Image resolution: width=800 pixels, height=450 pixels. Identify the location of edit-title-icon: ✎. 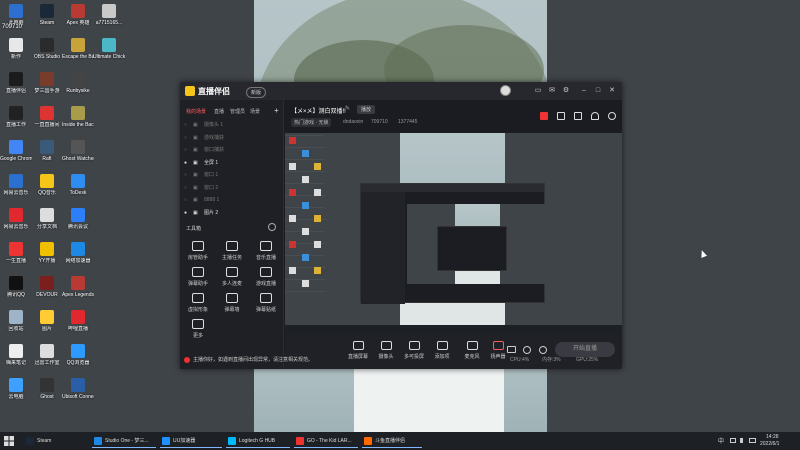
(347, 108).